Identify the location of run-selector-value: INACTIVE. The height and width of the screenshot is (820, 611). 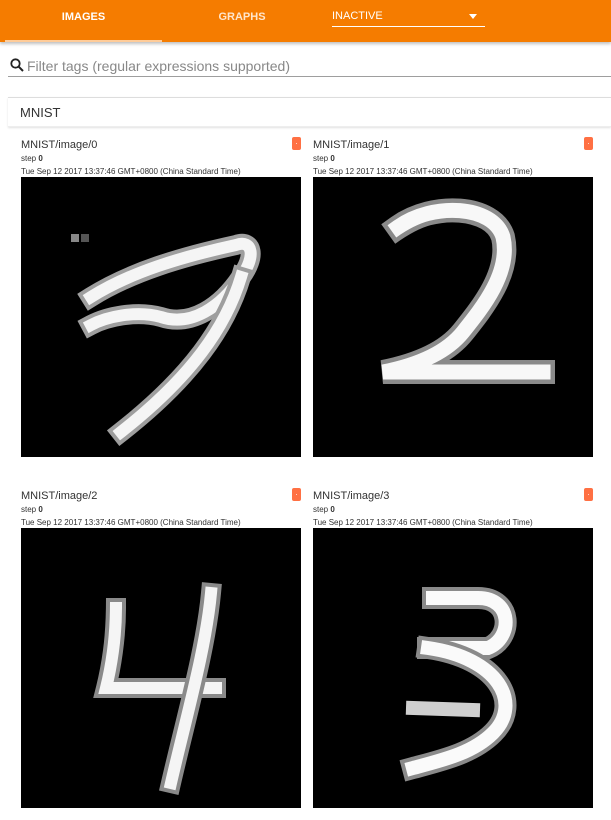
(357, 16).